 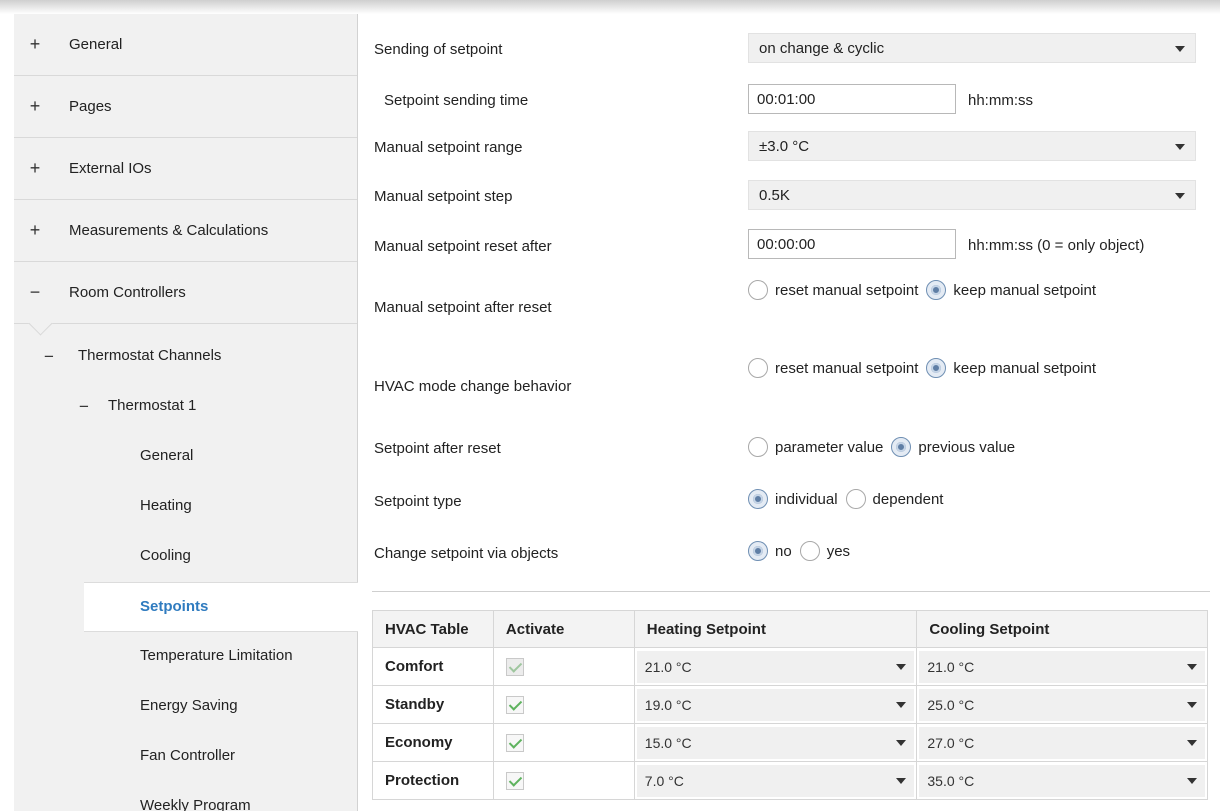 I want to click on tree-item-heating: Heating, so click(x=185, y=507).